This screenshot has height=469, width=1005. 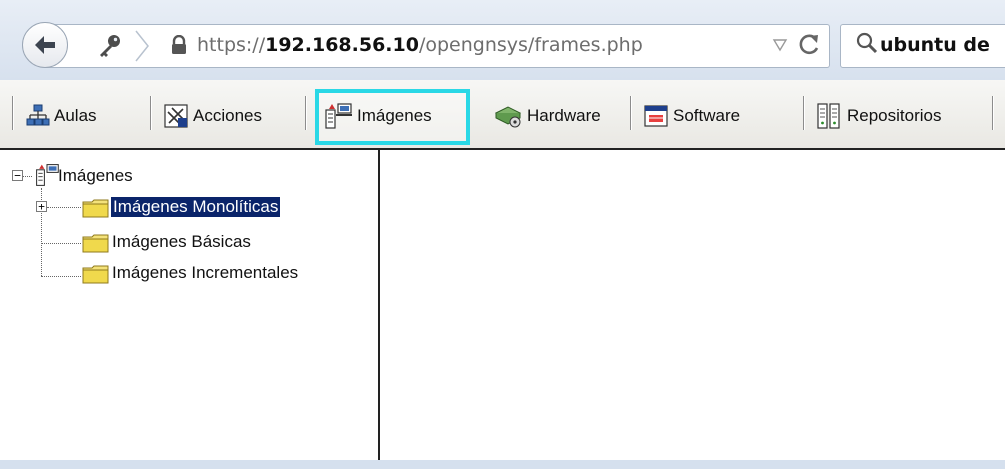 What do you see at coordinates (828, 116) in the screenshot?
I see `repository-icon` at bounding box center [828, 116].